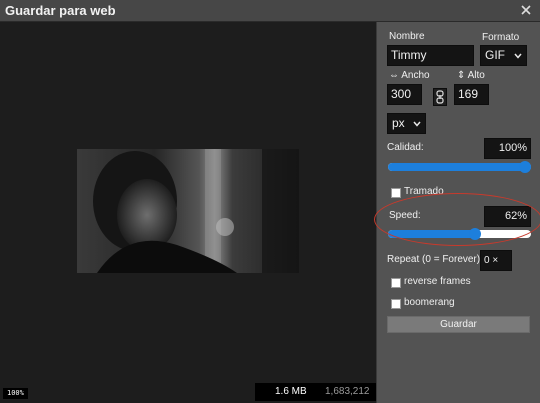 The image size is (540, 403). What do you see at coordinates (475, 234) in the screenshot?
I see `speed-slider-handle` at bounding box center [475, 234].